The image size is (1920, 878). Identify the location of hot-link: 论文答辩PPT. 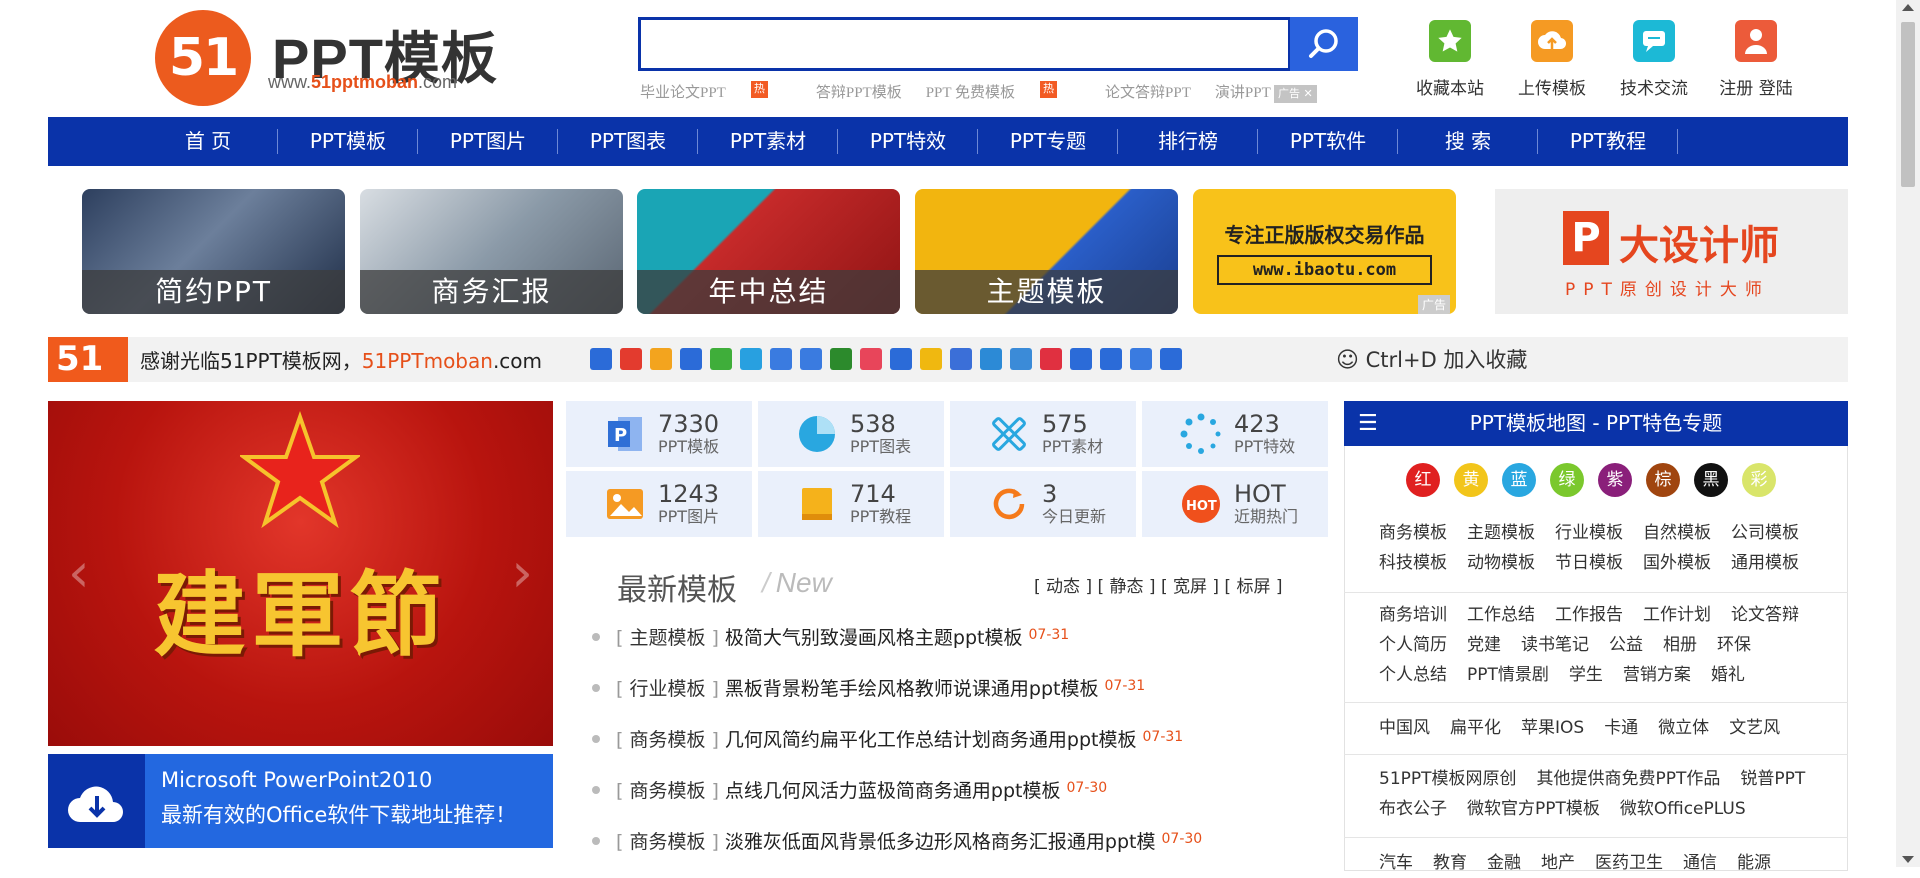
(1148, 91).